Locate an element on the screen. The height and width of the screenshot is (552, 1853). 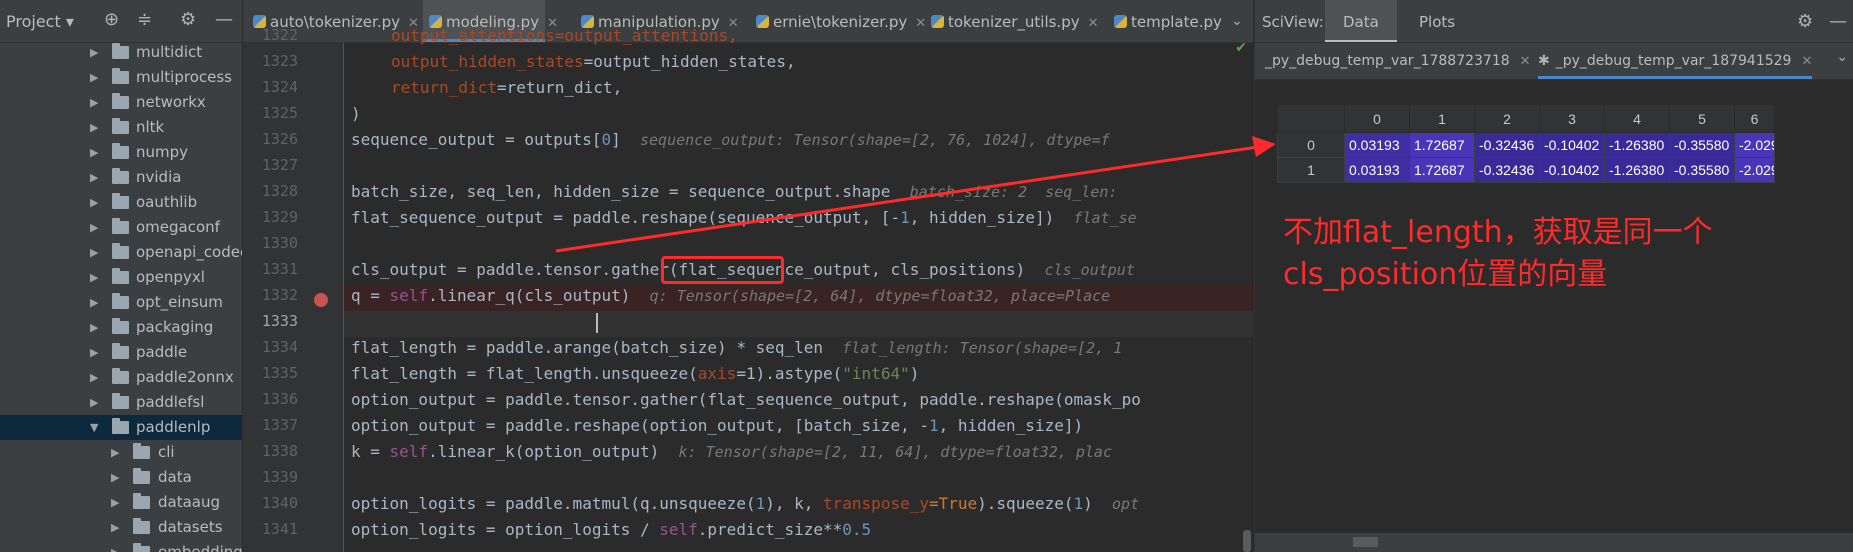
text-cursor is located at coordinates (597, 323).